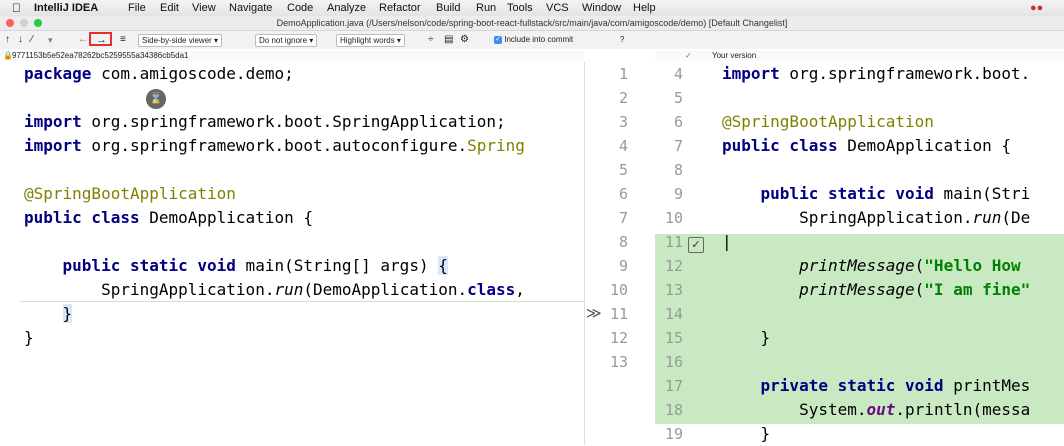  What do you see at coordinates (688, 55) in the screenshot?
I see `check-icon: ✓` at bounding box center [688, 55].